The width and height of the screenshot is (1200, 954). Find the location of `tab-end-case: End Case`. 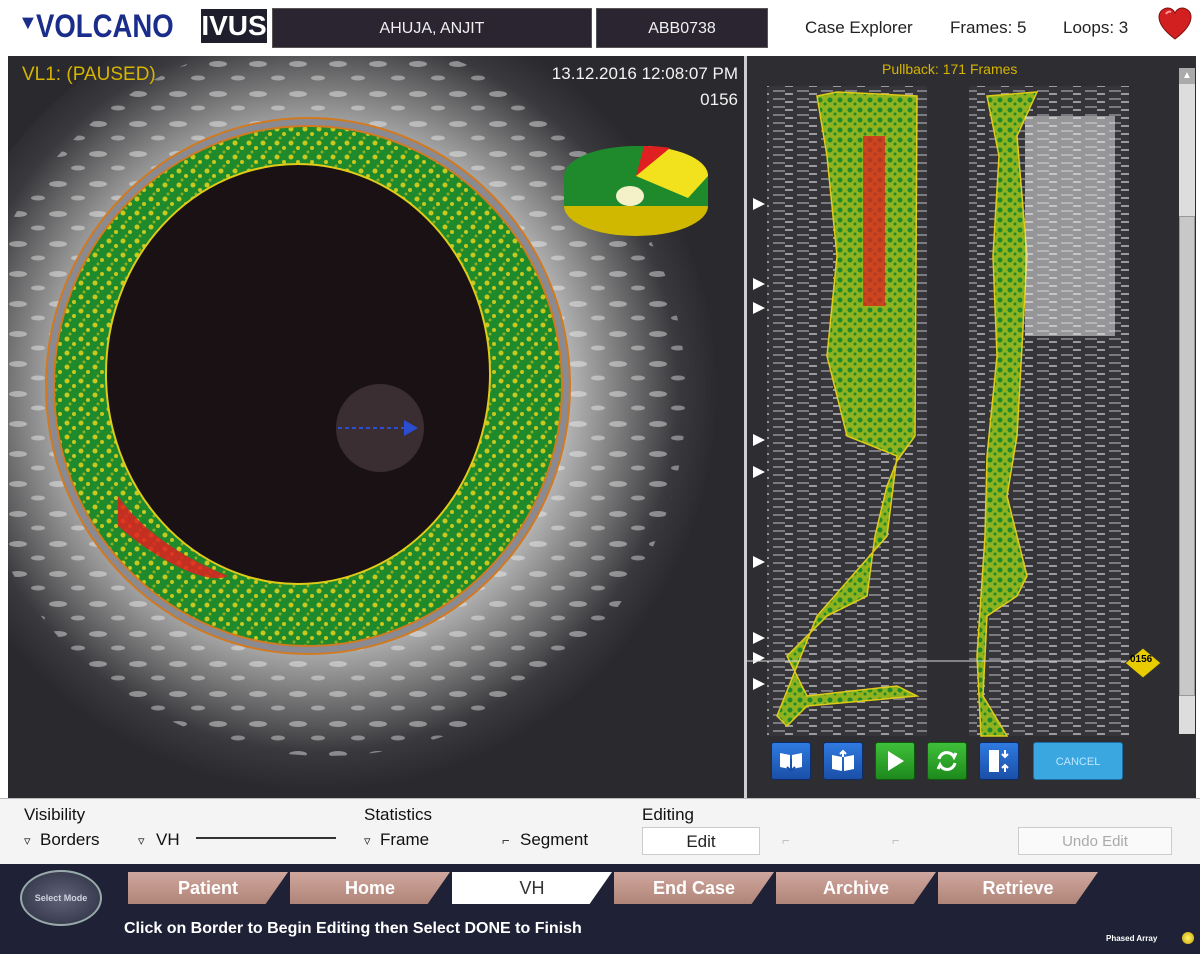

tab-end-case: End Case is located at coordinates (694, 888).